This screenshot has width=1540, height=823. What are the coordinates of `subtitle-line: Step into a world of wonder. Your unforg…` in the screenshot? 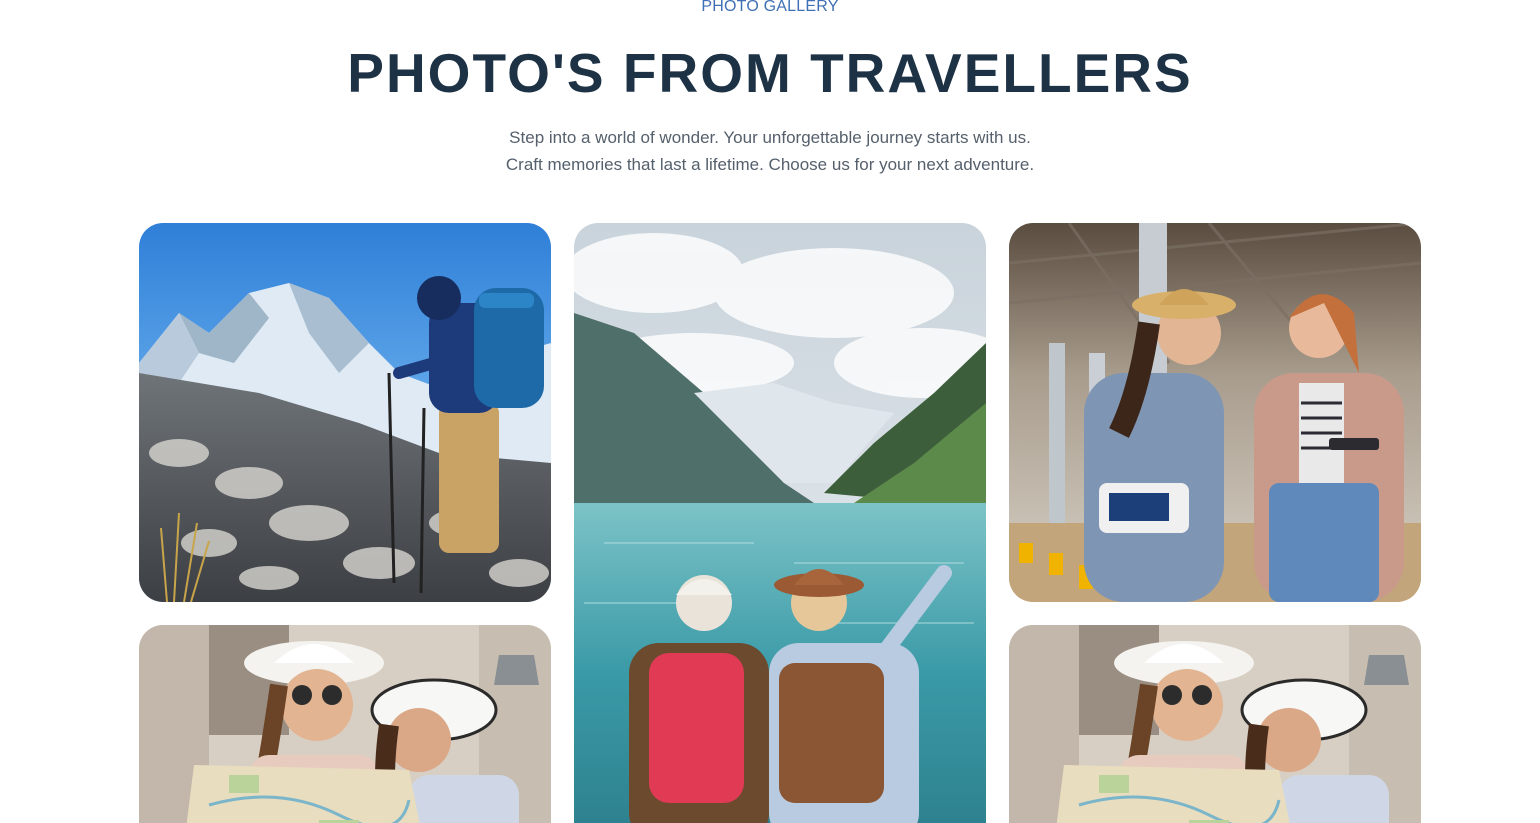 It's located at (770, 137).